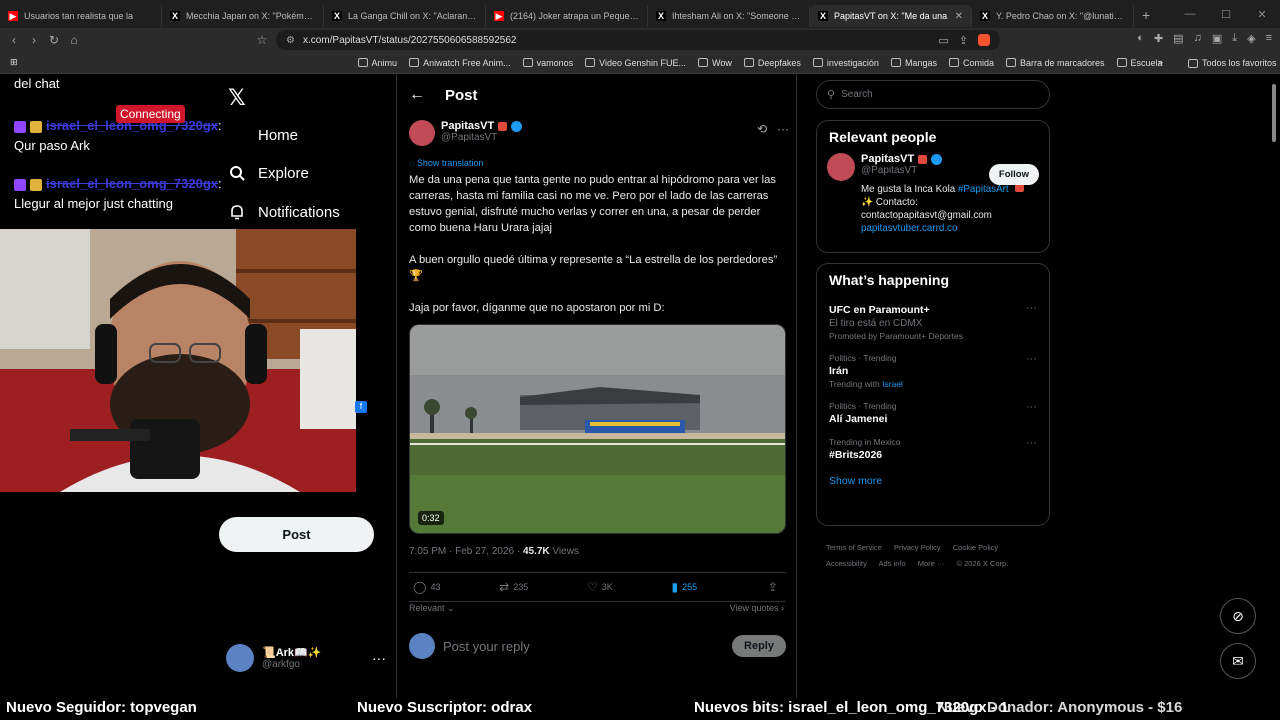 This screenshot has width=1280, height=720. I want to click on bookmark-item: Deepfakes, so click(772, 63).